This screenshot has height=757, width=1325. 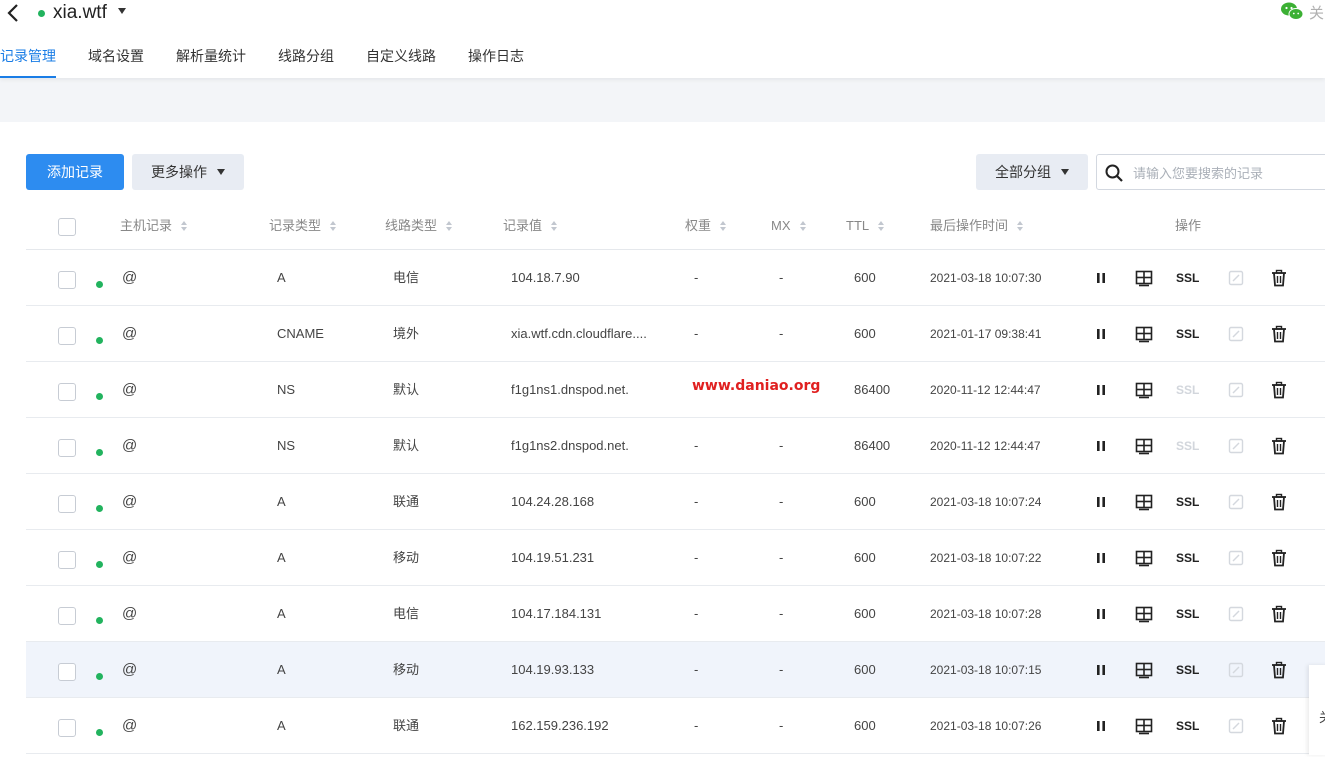 What do you see at coordinates (1228, 173) in the screenshot?
I see `search-input` at bounding box center [1228, 173].